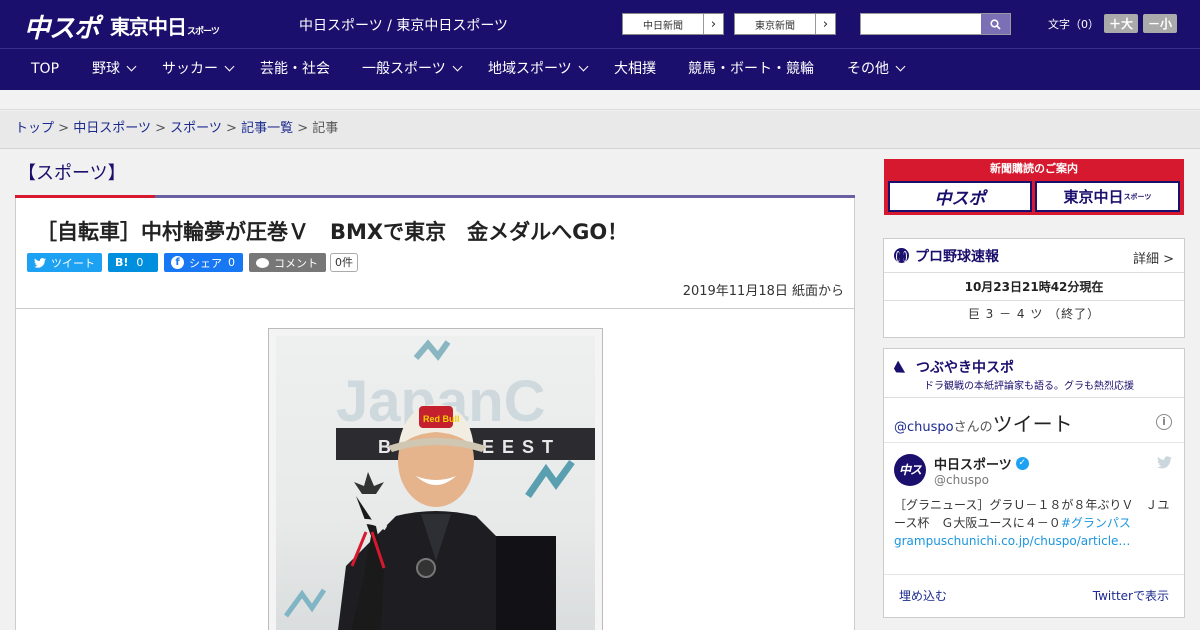 This screenshot has width=1200, height=630. I want to click on subscription-banner: 新聞購読のご案内 中スポ 東京中日 スポーツ, so click(1034, 187).